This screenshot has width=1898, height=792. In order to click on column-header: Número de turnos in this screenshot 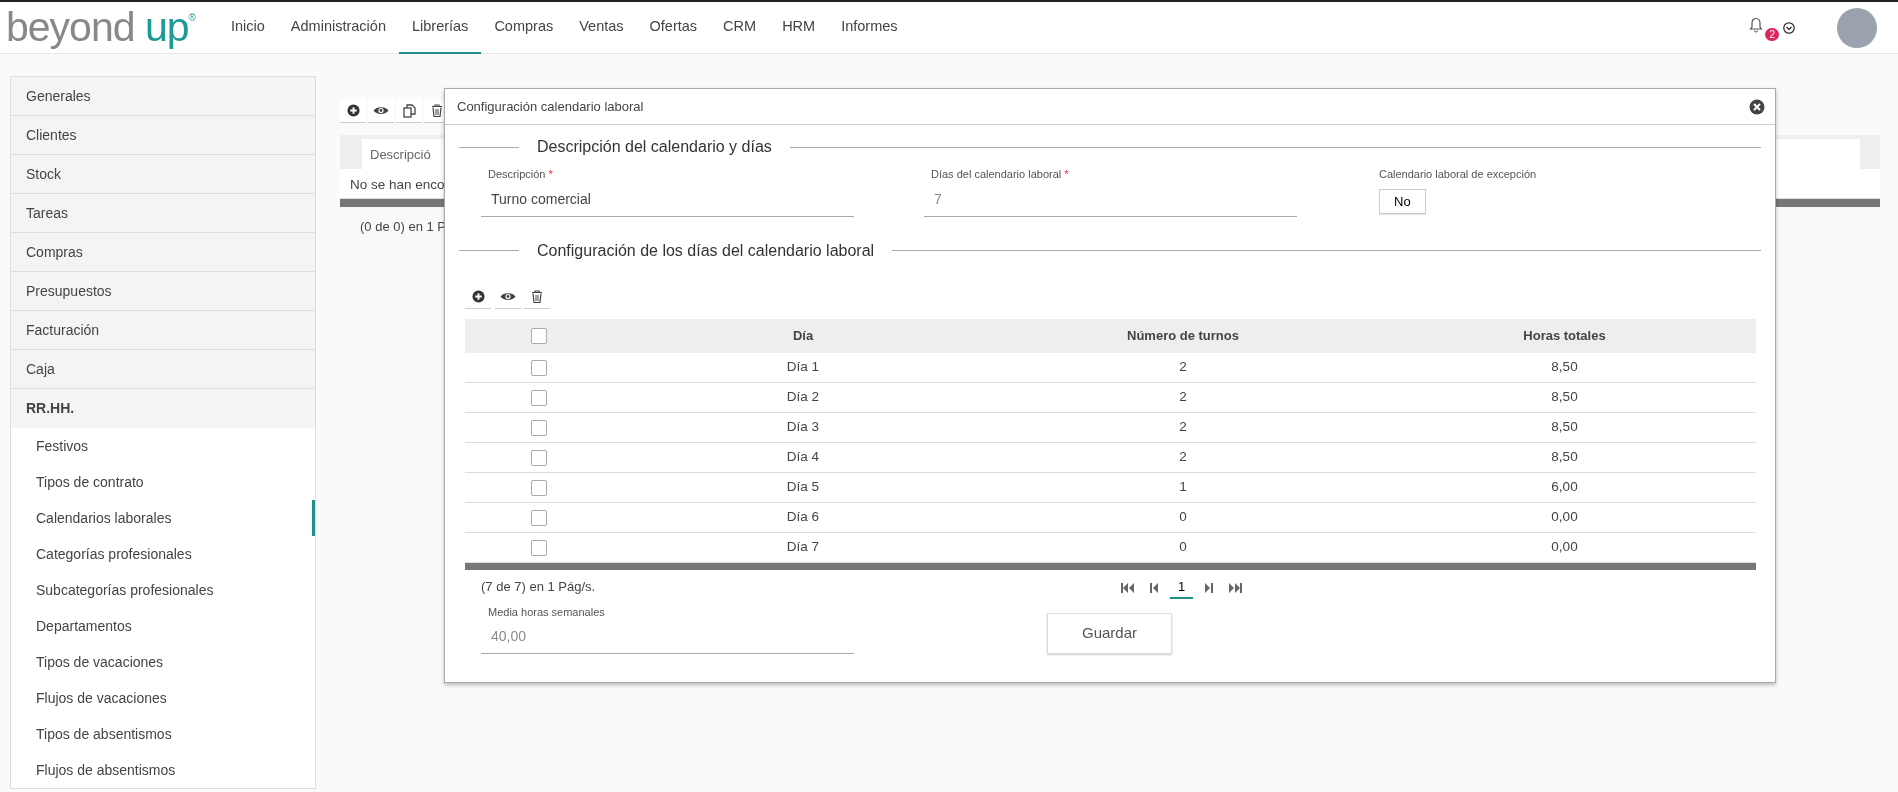, I will do `click(1183, 335)`.